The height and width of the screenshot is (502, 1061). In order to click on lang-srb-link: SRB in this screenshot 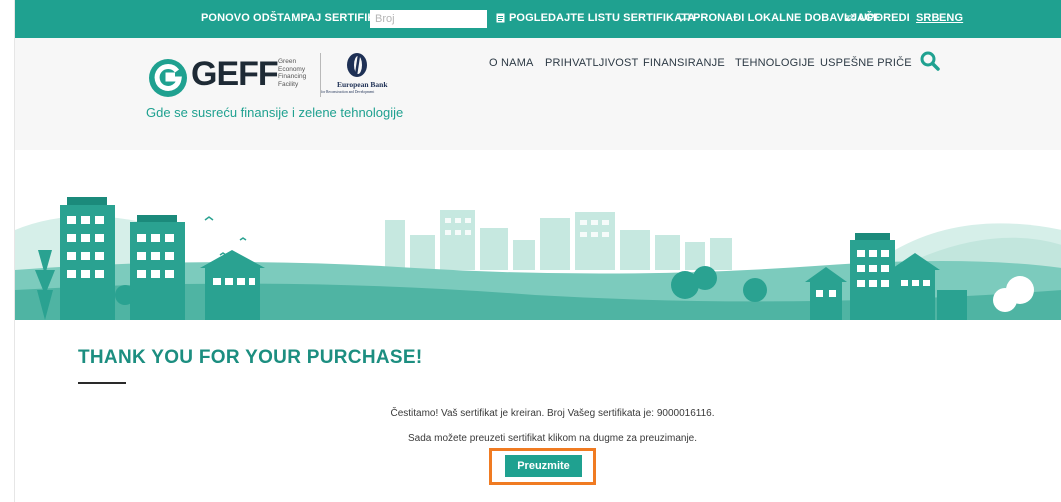, I will do `click(928, 18)`.